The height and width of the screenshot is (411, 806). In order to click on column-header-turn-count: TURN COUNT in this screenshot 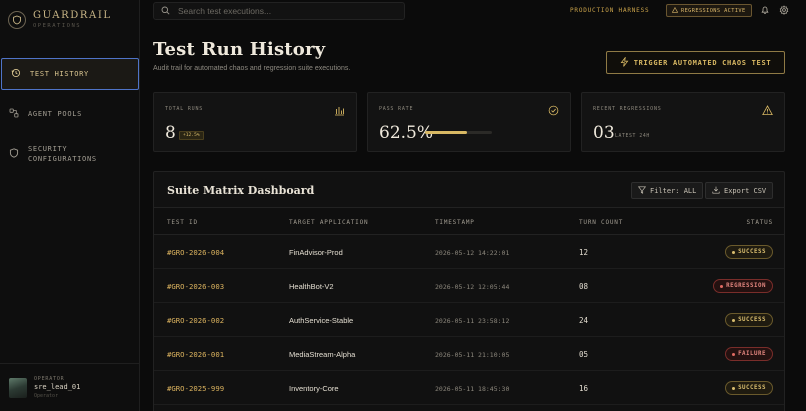, I will do `click(601, 222)`.